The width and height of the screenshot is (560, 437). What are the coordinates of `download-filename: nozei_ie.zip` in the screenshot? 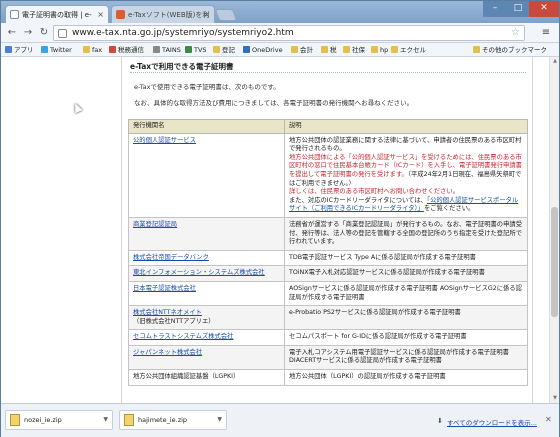 It's located at (43, 420).